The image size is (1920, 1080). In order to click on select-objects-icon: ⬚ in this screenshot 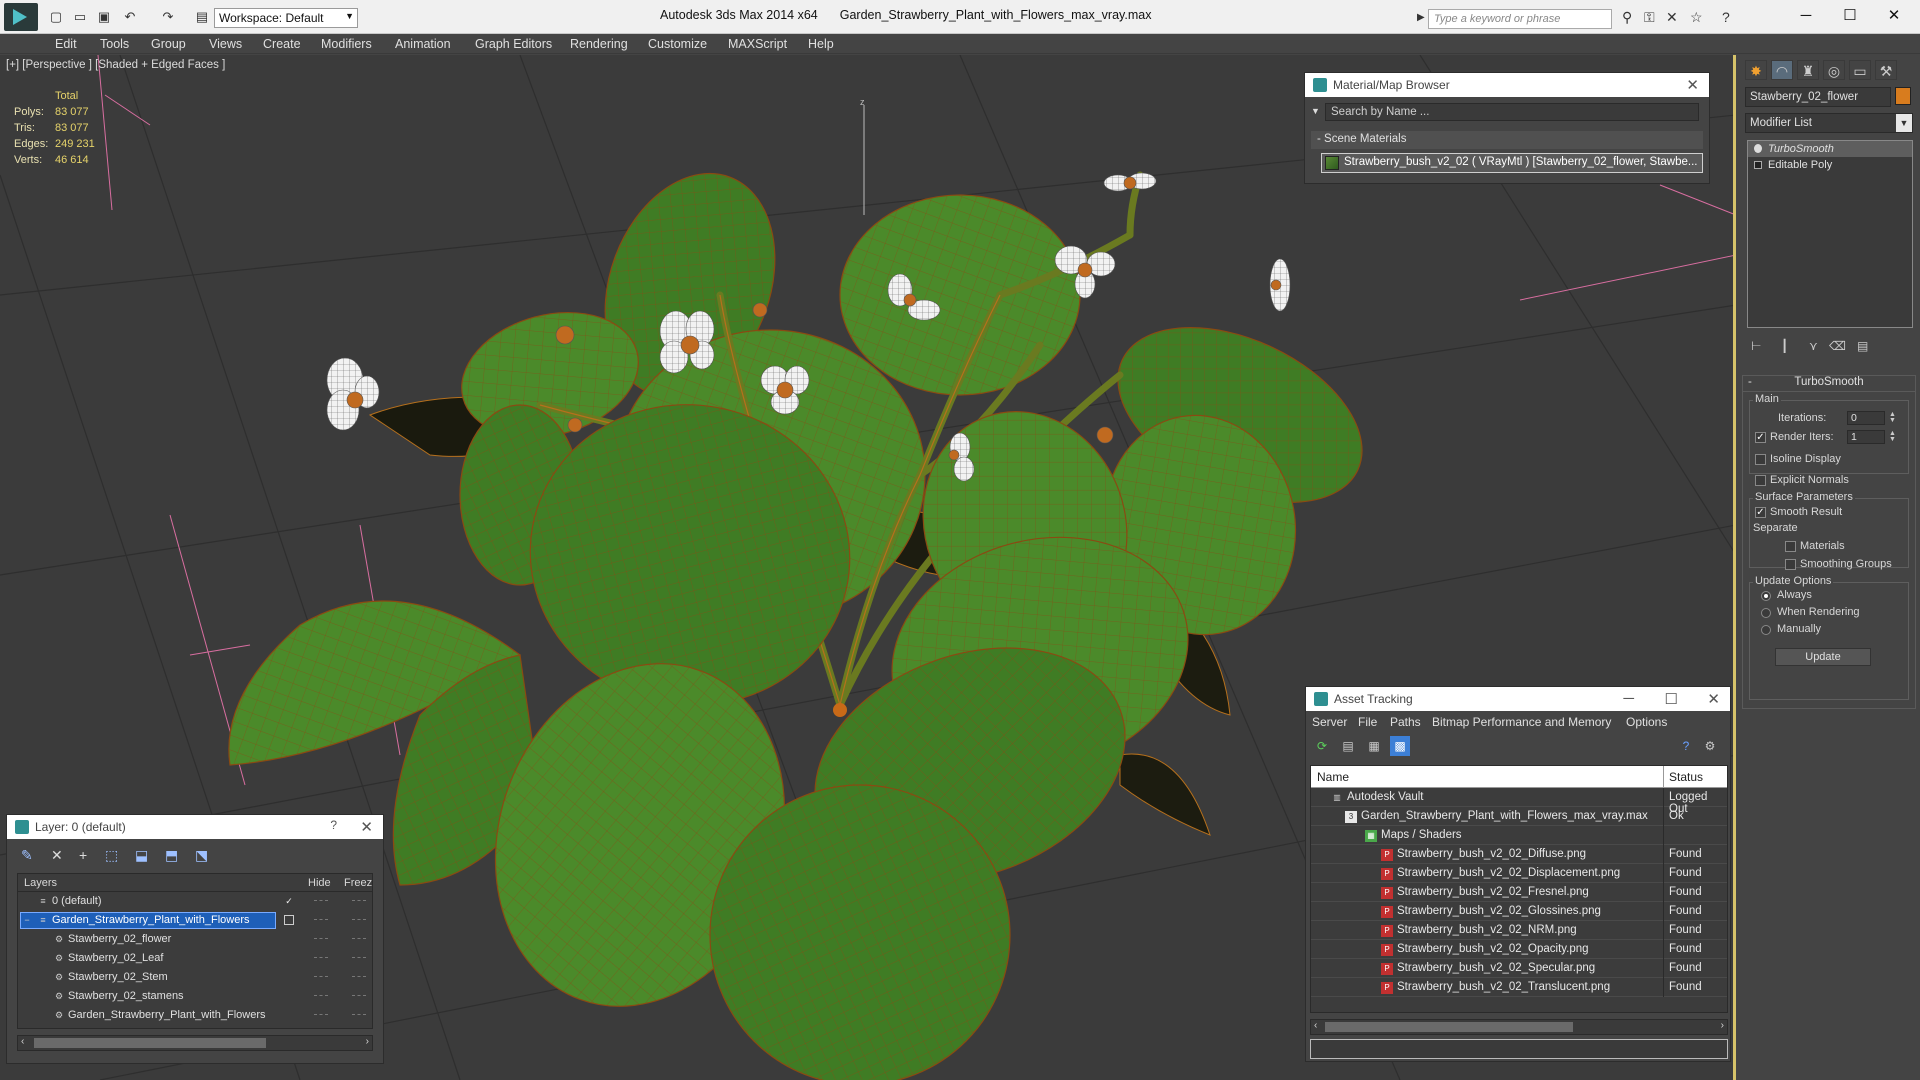, I will do `click(111, 855)`.